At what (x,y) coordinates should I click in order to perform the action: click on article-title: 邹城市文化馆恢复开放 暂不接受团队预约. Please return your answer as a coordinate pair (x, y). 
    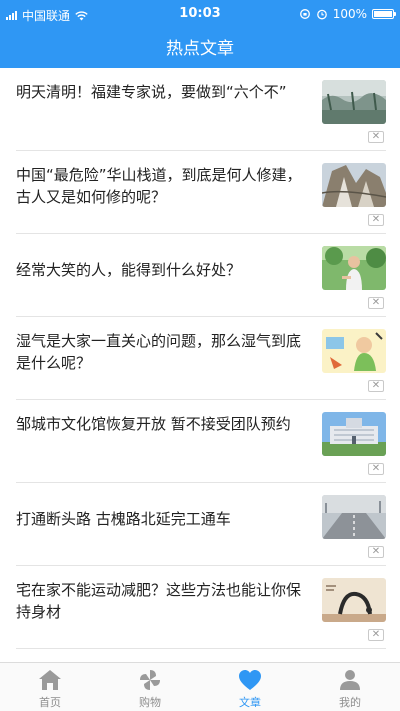
    Looking at the image, I should click on (161, 424).